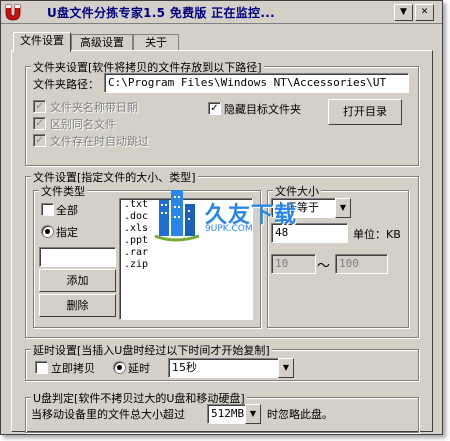 The height and width of the screenshot is (441, 450). What do you see at coordinates (47, 231) in the screenshot?
I see `specify-types-radio` at bounding box center [47, 231].